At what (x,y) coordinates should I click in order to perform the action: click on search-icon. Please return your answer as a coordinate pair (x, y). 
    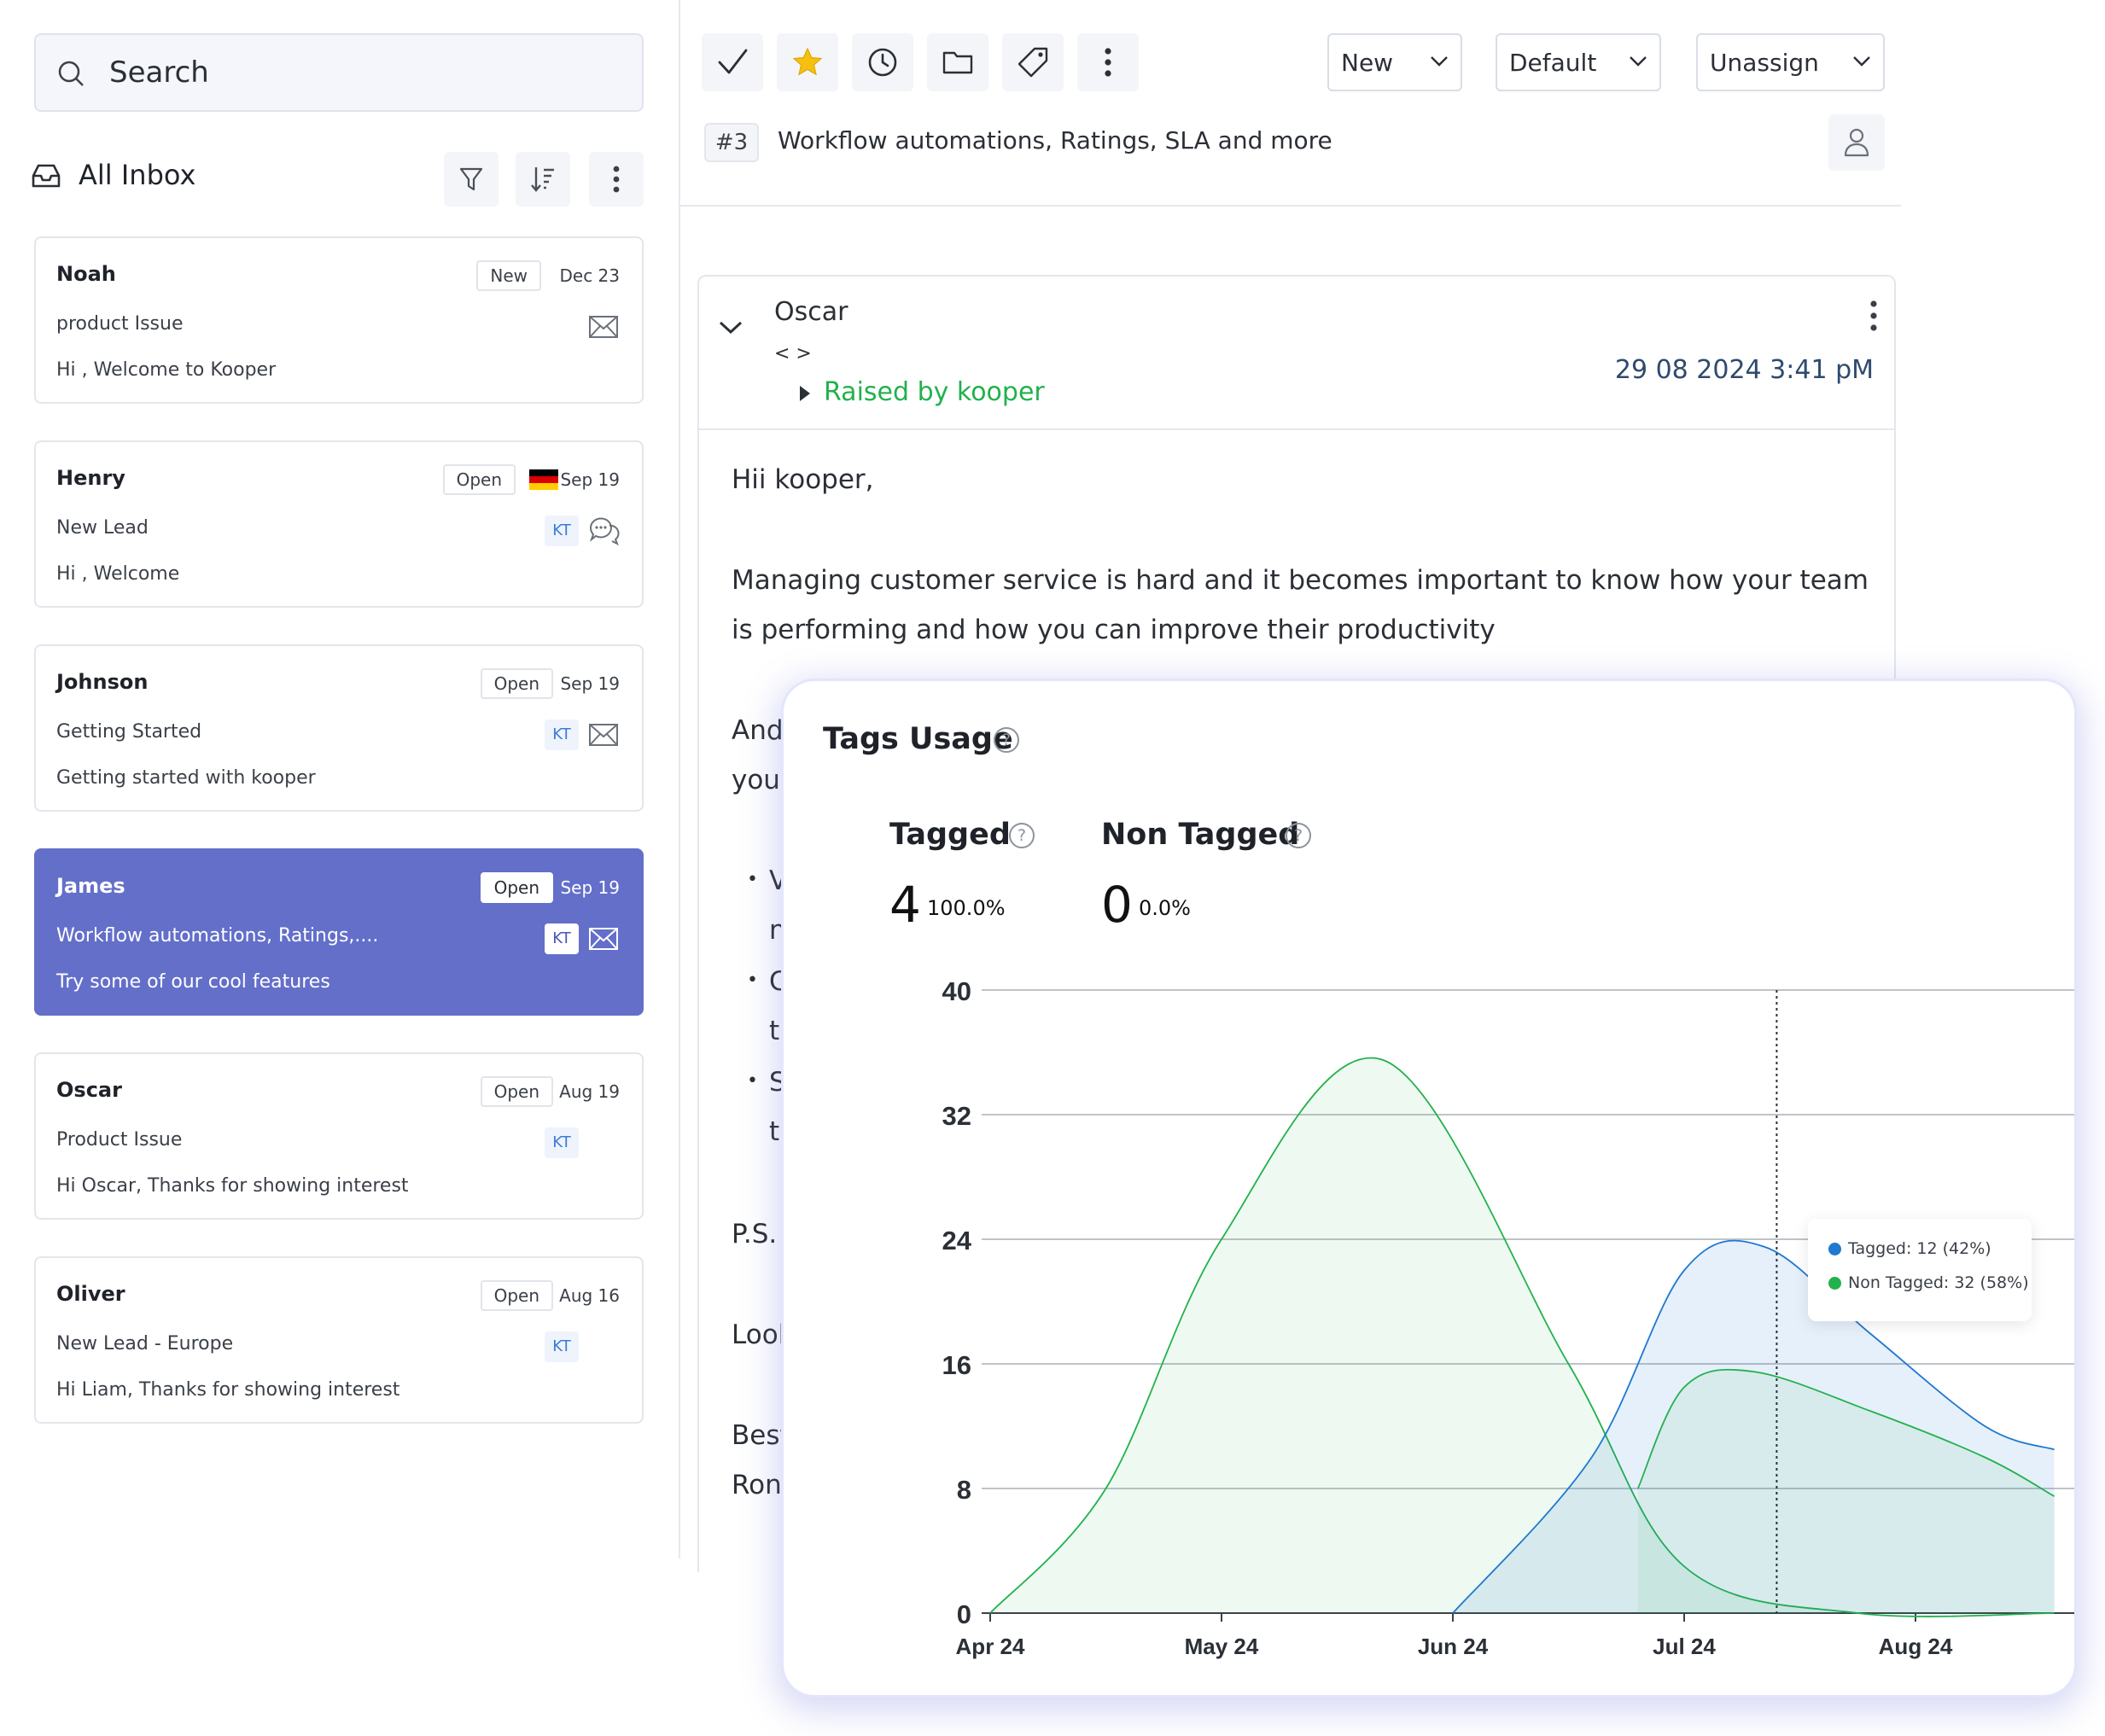
    Looking at the image, I should click on (71, 73).